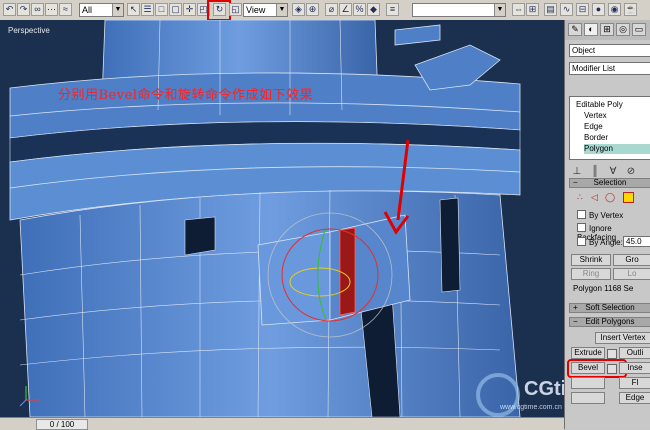 The width and height of the screenshot is (650, 430). Describe the element at coordinates (606, 215) in the screenshot. I see `by-vertex-label: By Vertex` at that location.